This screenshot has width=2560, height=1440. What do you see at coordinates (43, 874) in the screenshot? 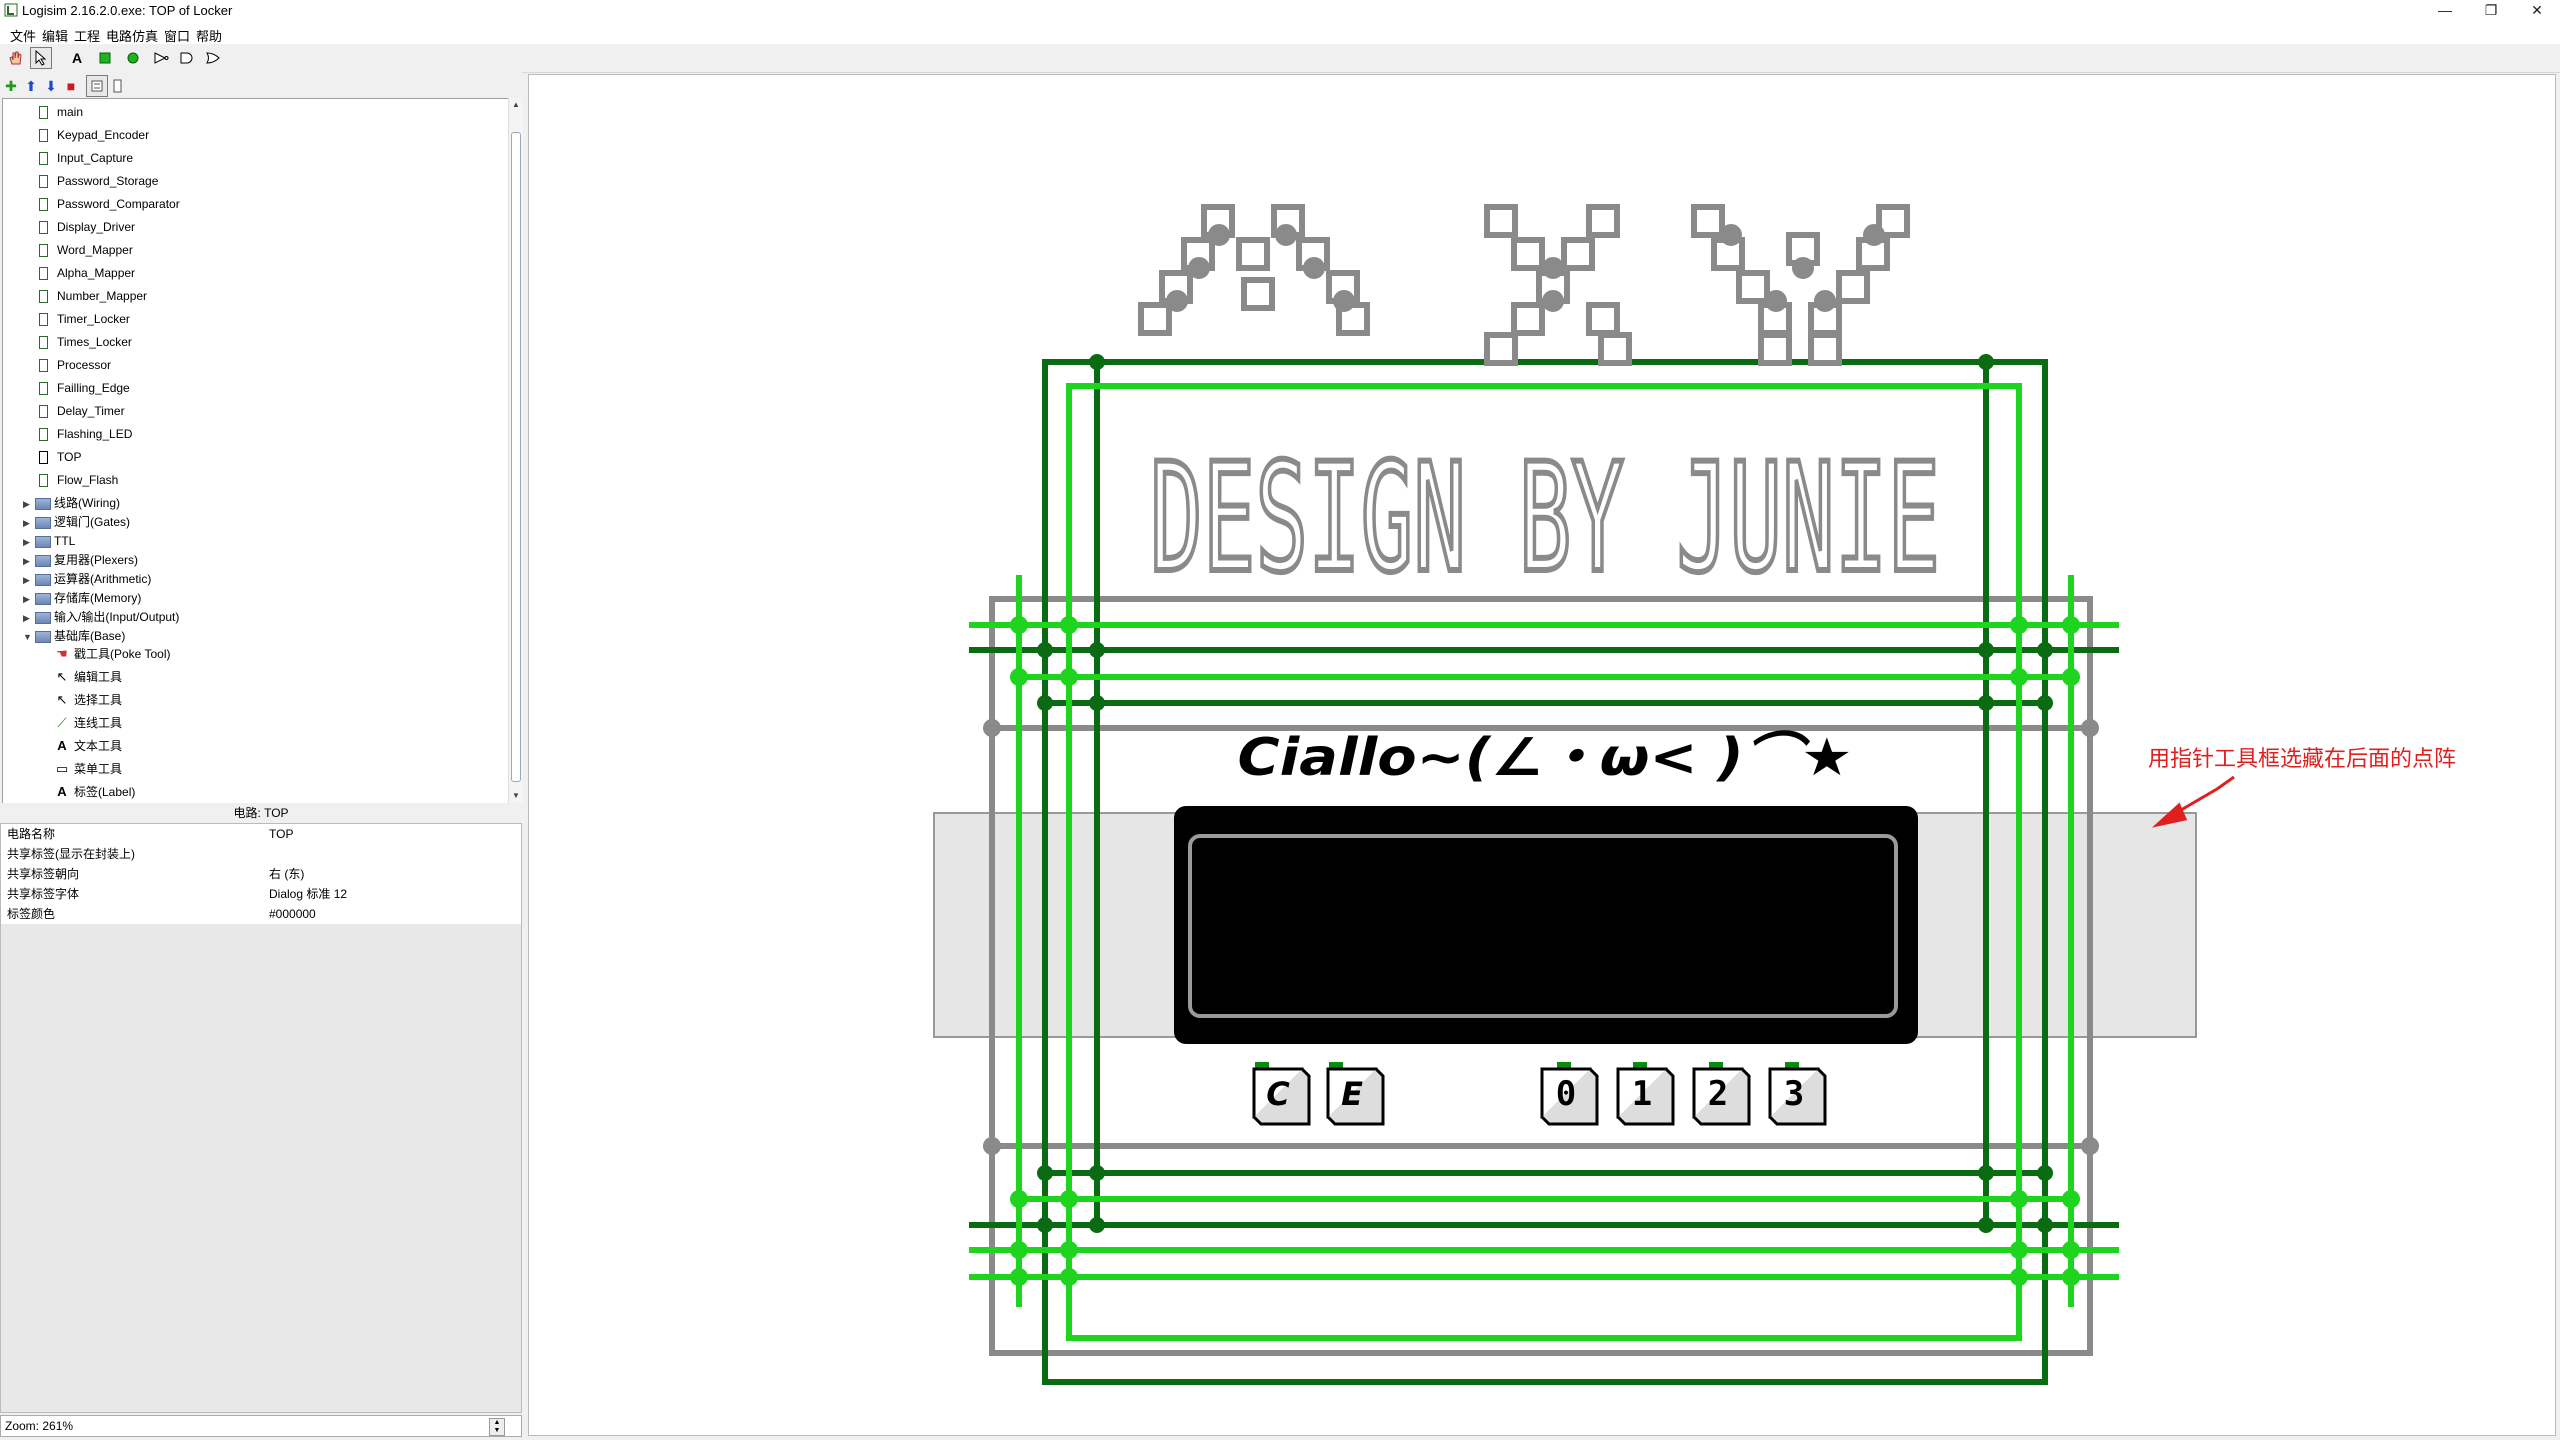
I see `property-key: 共享标签朝向` at bounding box center [43, 874].